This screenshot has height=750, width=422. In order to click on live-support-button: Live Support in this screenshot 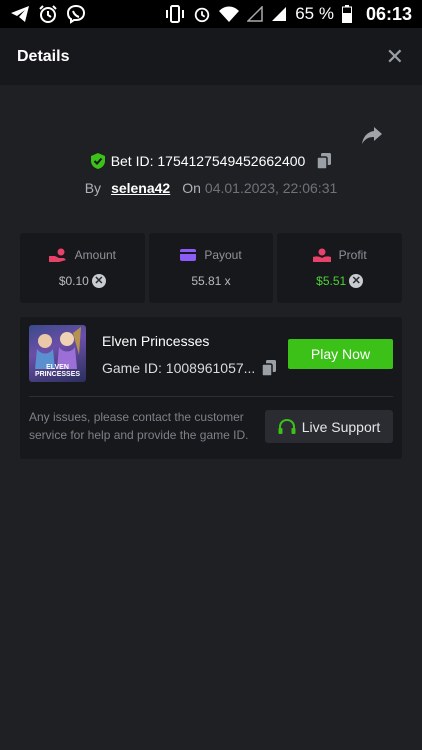, I will do `click(329, 426)`.